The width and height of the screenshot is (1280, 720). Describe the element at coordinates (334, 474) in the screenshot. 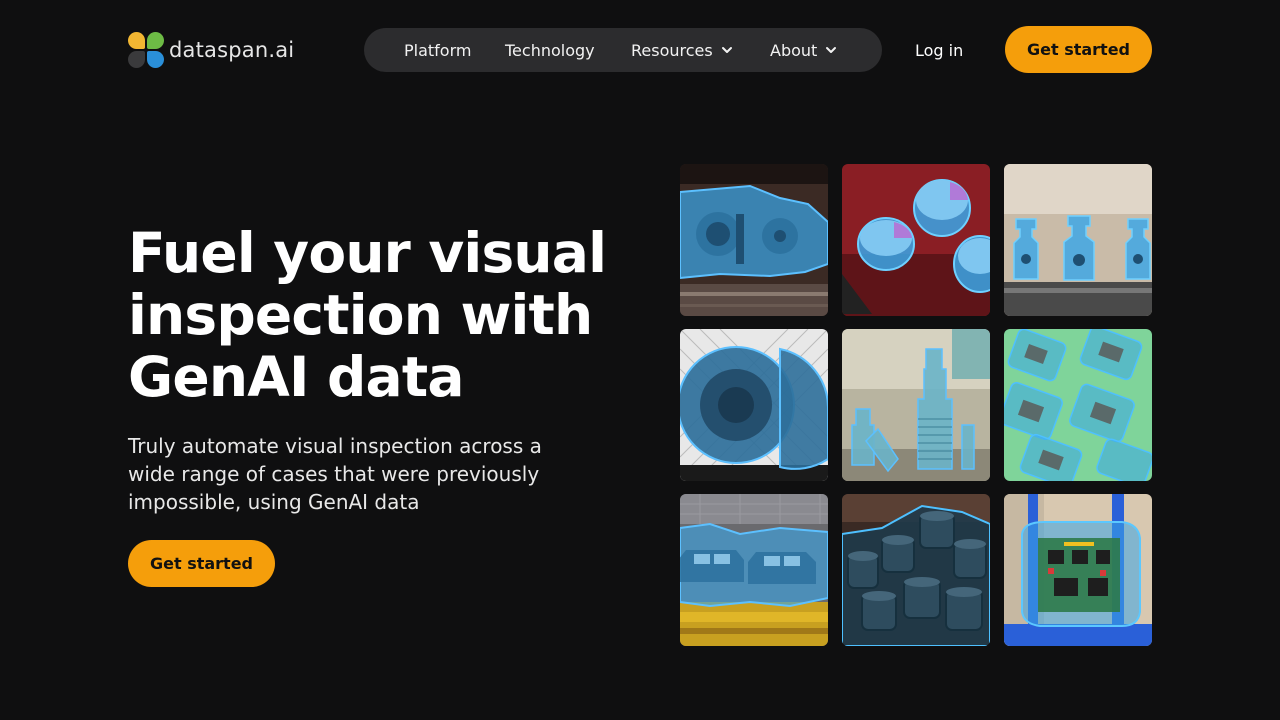

I see `hero-subtitle-line: wide range of cases that were previously` at that location.